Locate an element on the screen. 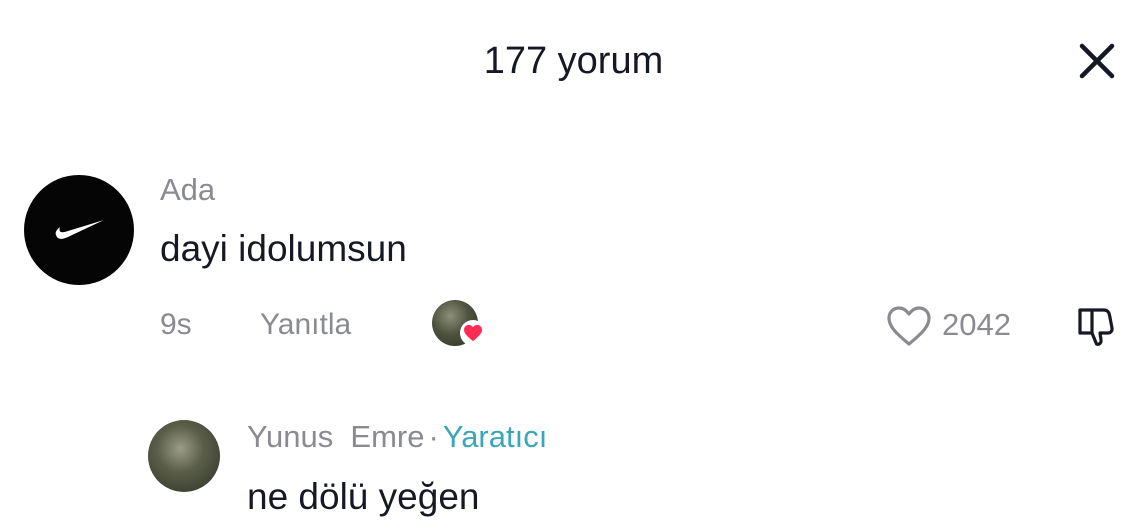  heart-badge is located at coordinates (473, 333).